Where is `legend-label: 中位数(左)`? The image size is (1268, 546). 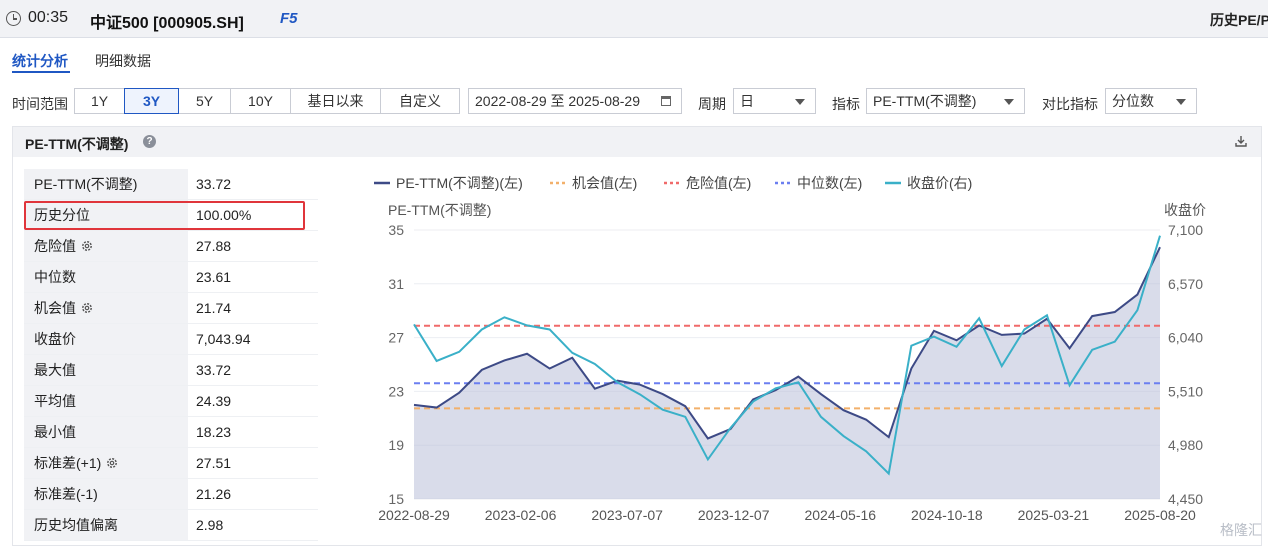
legend-label: 中位数(左) is located at coordinates (829, 183).